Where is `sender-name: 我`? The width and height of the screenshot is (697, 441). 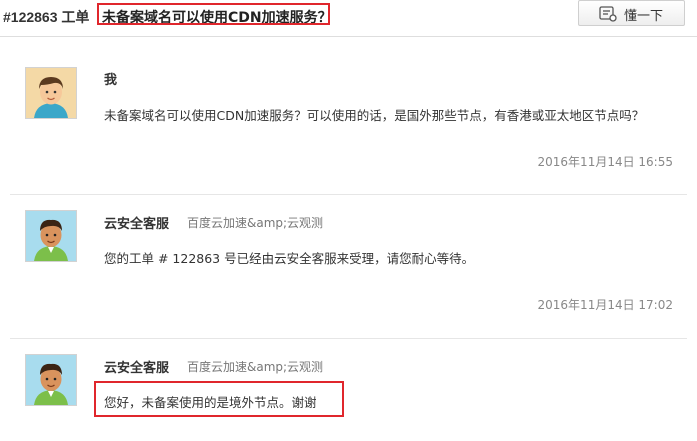 sender-name: 我 is located at coordinates (111, 80).